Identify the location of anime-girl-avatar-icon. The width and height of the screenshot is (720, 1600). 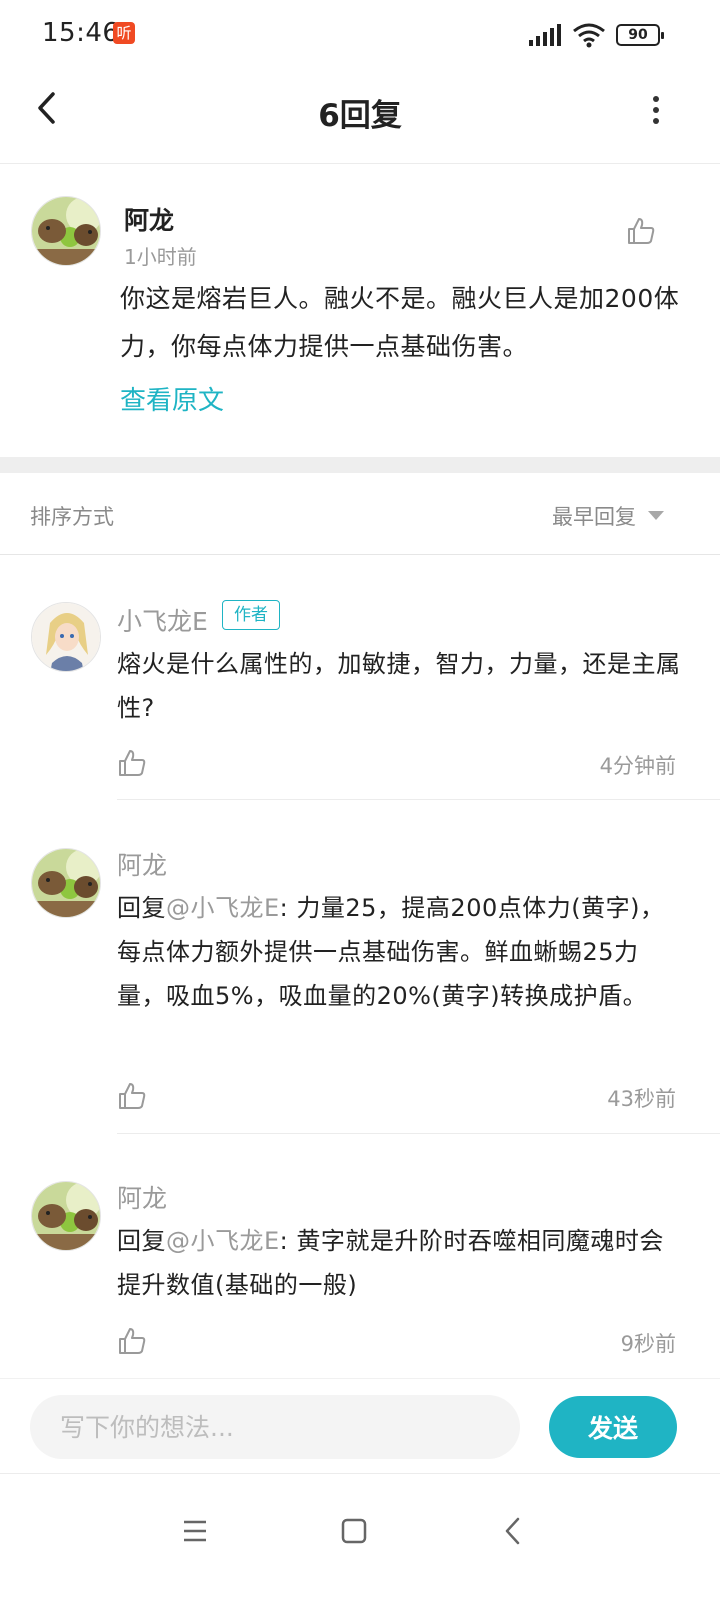
(66, 637).